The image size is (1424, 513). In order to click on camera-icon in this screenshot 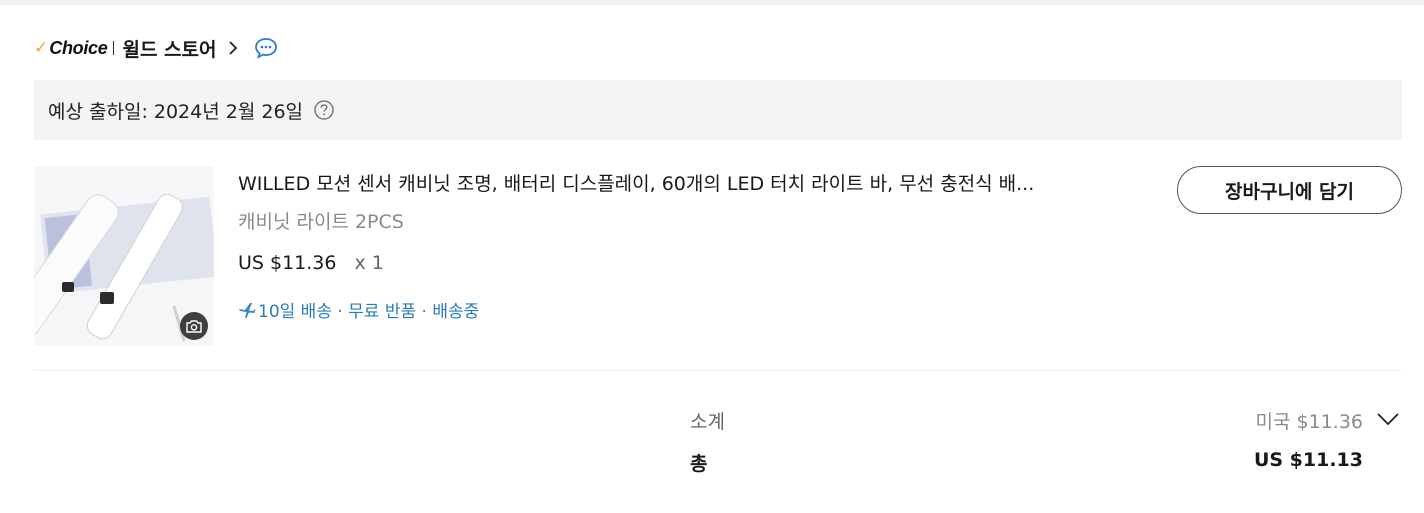, I will do `click(194, 326)`.